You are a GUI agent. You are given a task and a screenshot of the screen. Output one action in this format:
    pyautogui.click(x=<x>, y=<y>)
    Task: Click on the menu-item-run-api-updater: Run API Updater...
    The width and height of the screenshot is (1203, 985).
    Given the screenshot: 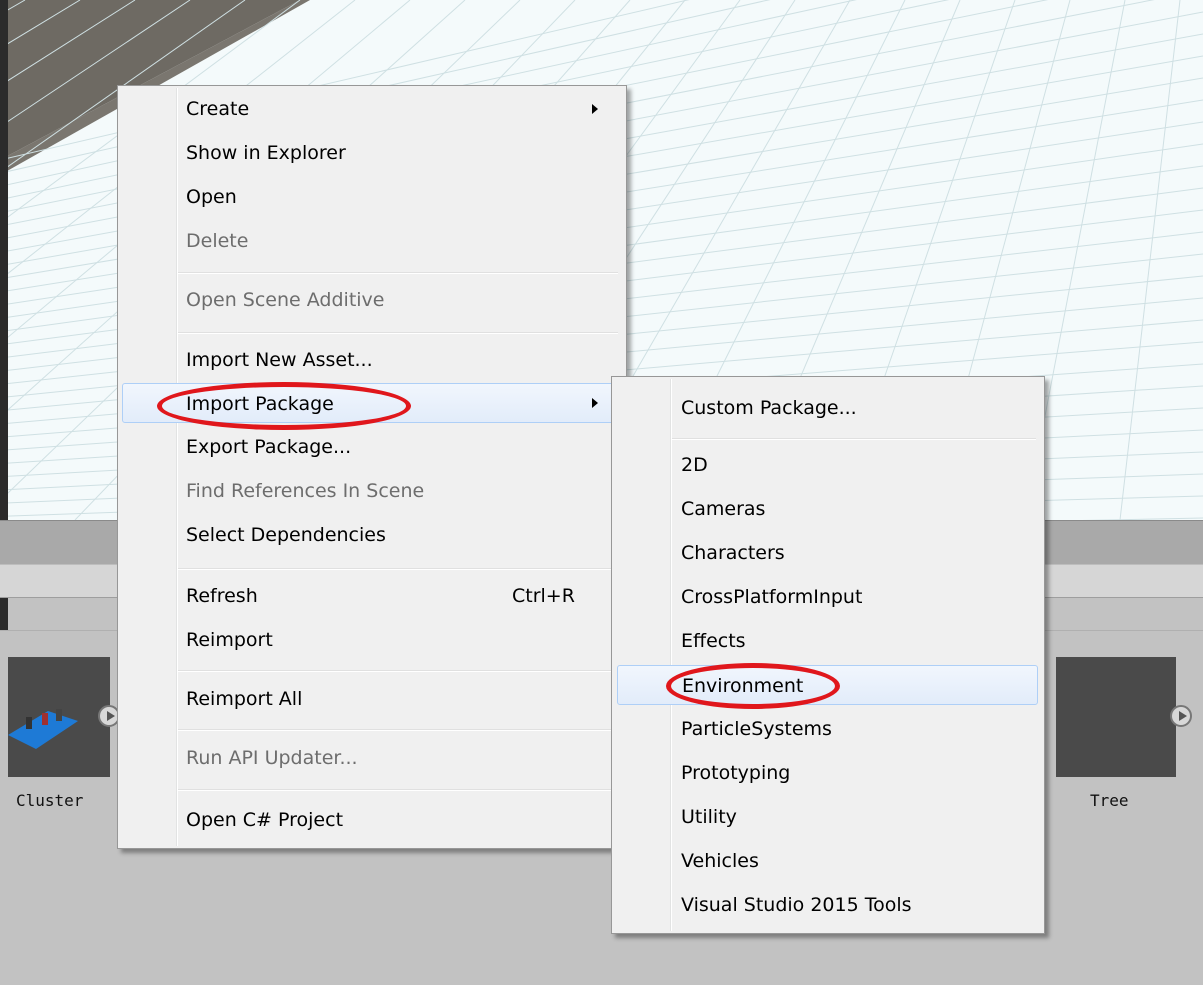 What is the action you would take?
    pyautogui.click(x=371, y=758)
    